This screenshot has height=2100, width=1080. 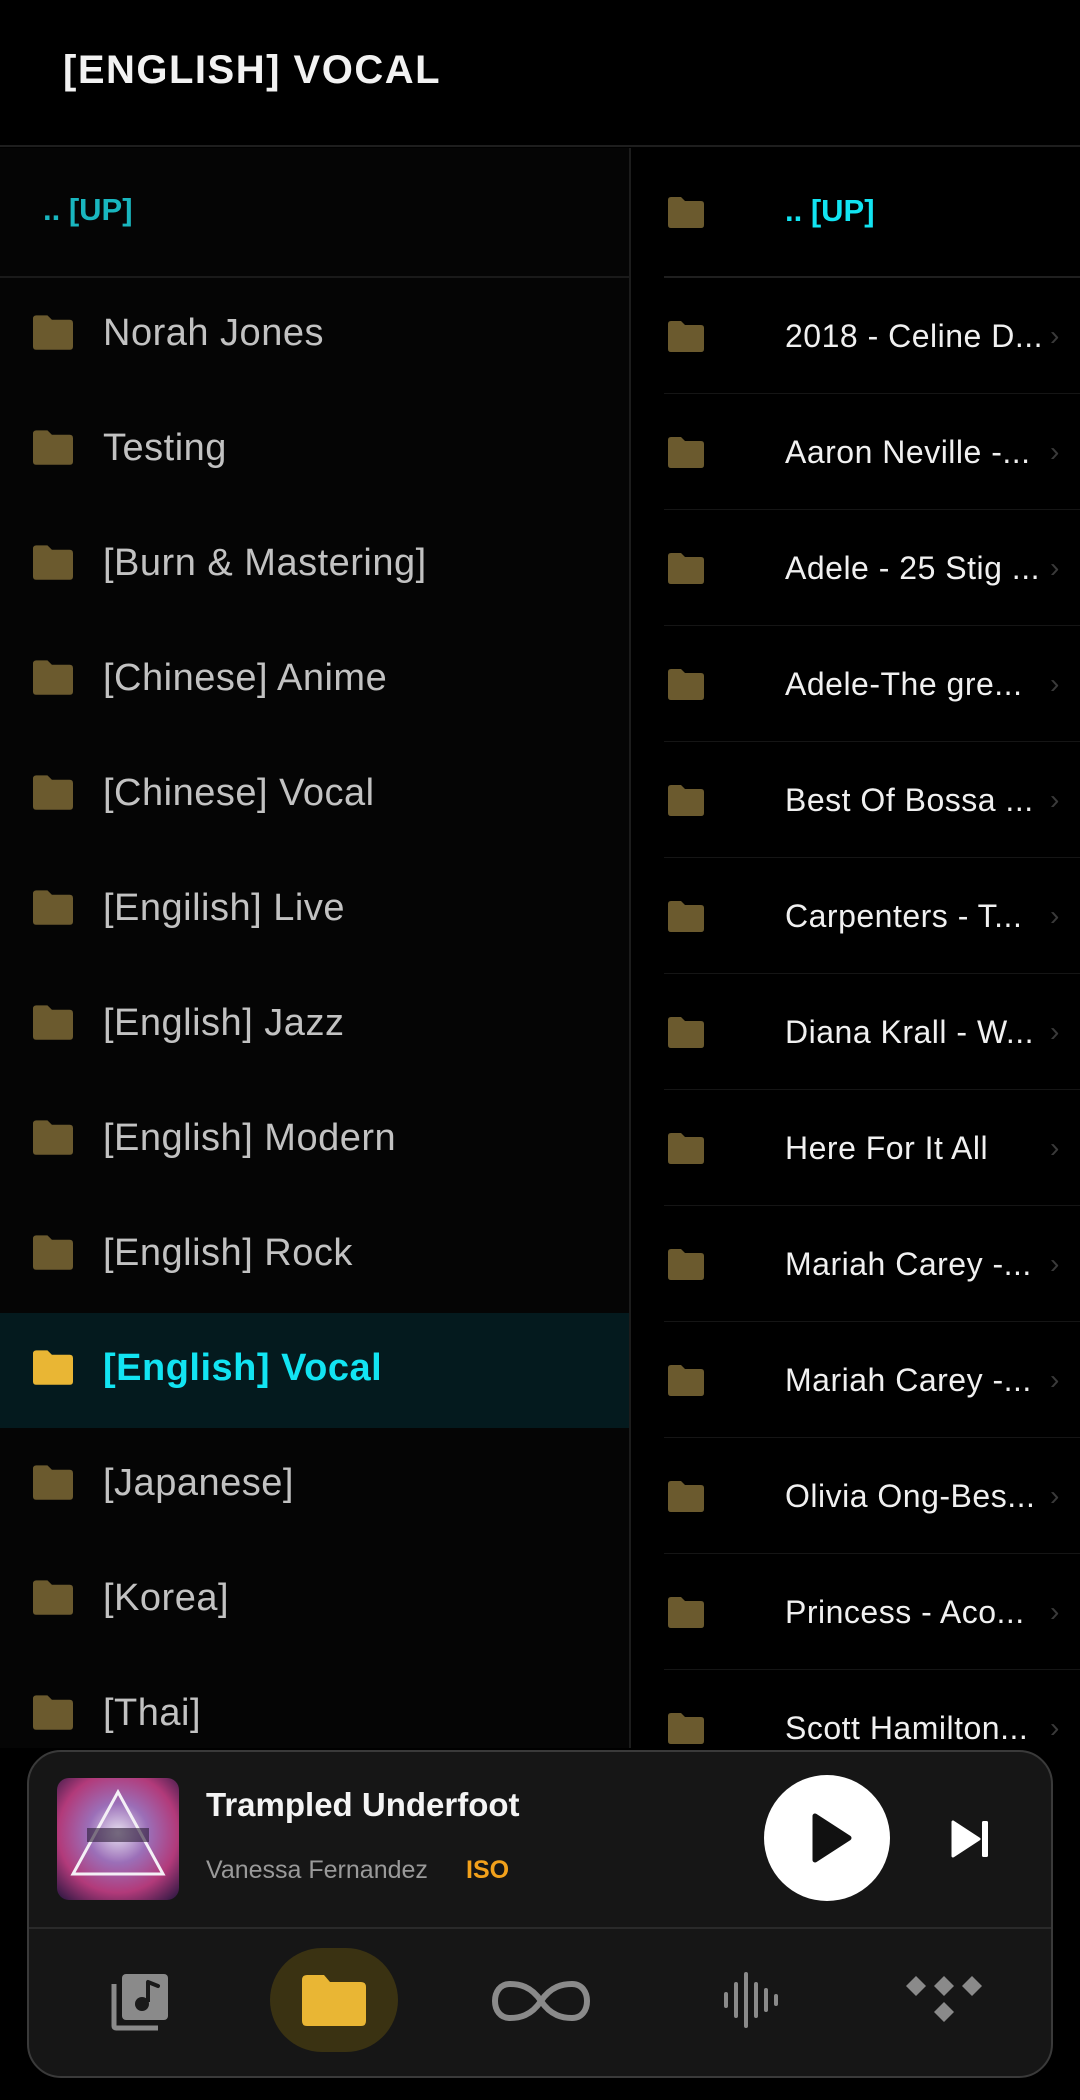 I want to click on subfolder-item: Scott Hamilton... ›, so click(x=872, y=1709).